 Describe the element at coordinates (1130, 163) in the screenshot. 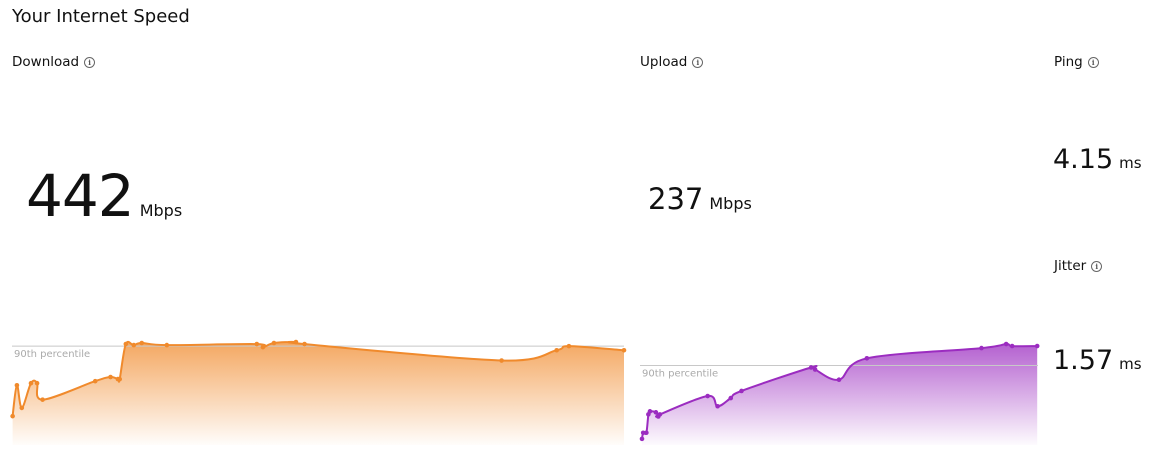

I see `ping-unit: ms` at that location.